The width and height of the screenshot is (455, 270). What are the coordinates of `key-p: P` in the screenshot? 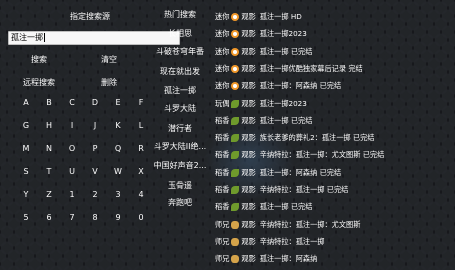 It's located at (95, 149).